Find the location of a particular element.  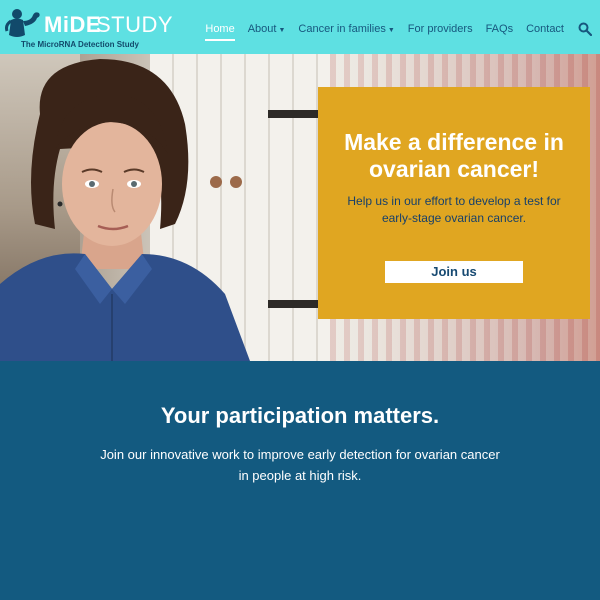

nav-item-cancer-in-families: Cancer in families ▼ is located at coordinates (346, 29).